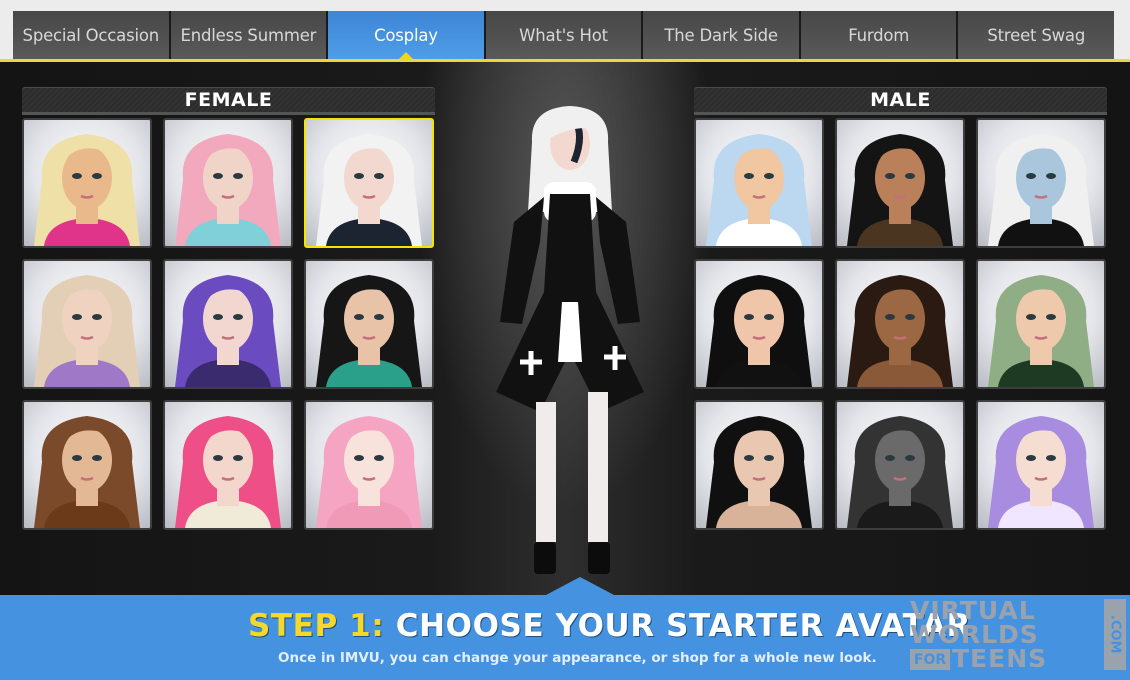  I want to click on male-avatar-green-messy-hair, so click(1041, 324).